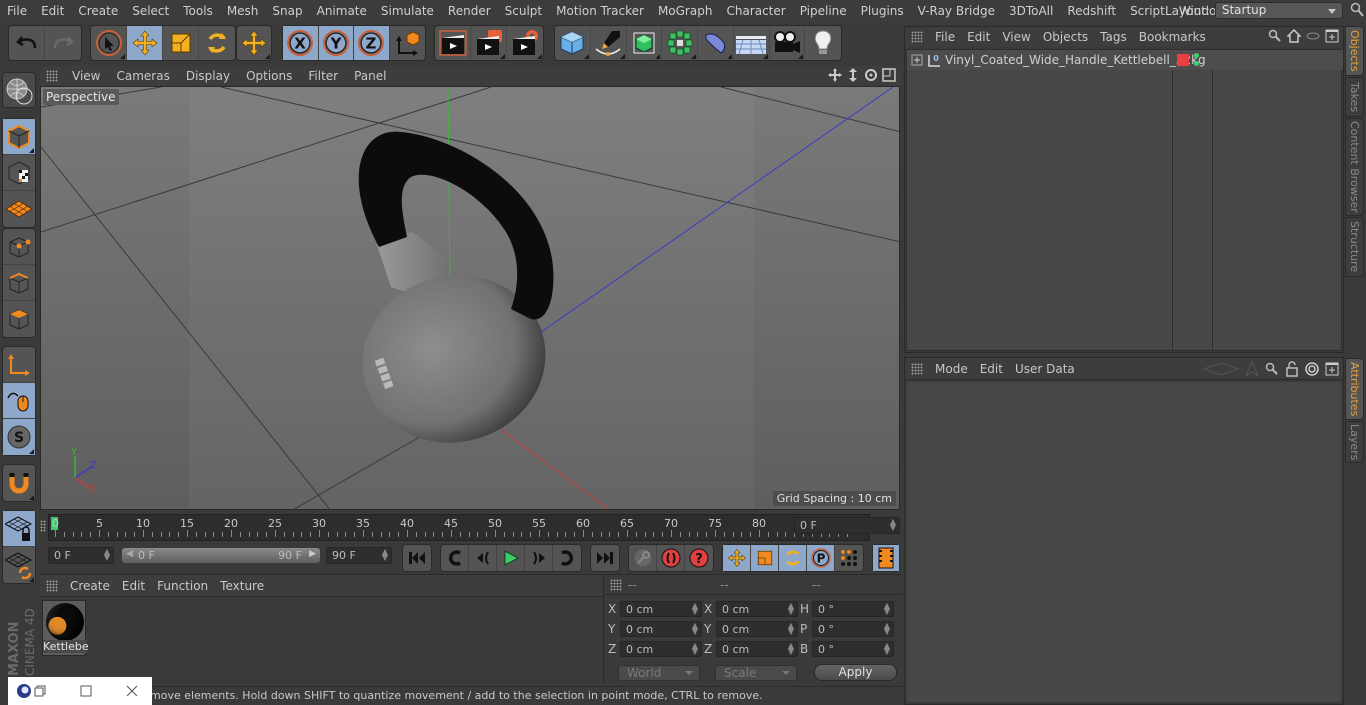 Image resolution: width=1366 pixels, height=705 pixels. Describe the element at coordinates (525, 43) in the screenshot. I see `render-settings-button` at that location.